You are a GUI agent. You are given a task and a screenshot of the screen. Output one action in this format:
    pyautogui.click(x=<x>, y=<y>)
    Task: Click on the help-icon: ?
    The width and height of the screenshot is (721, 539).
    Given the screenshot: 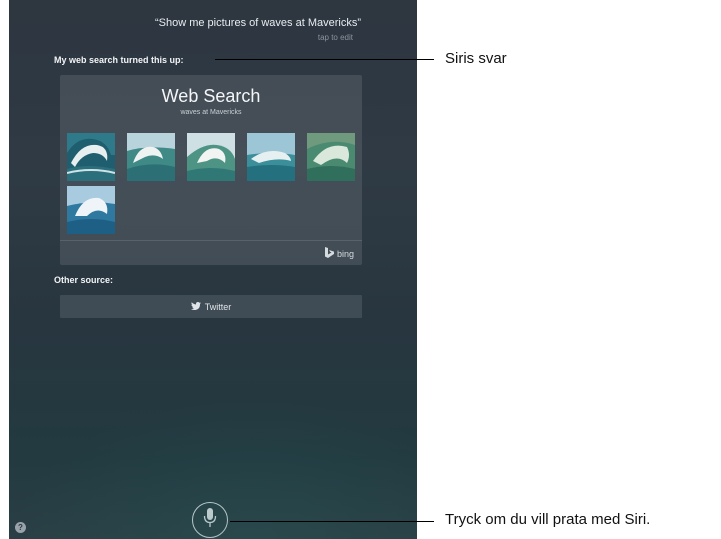 What is the action you would take?
    pyautogui.click(x=20, y=527)
    